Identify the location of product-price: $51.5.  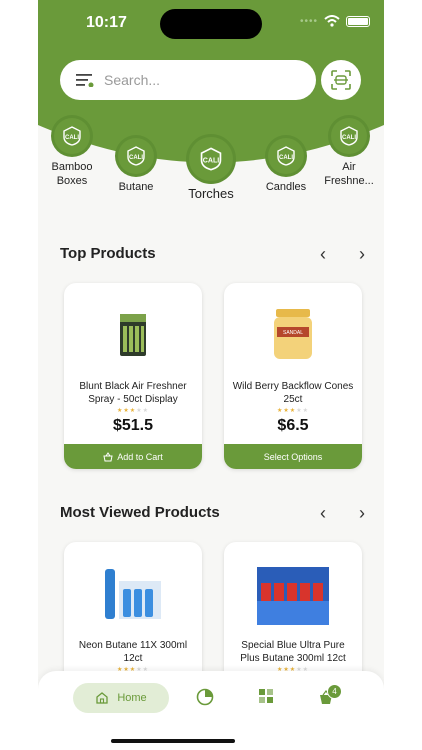
(133, 425).